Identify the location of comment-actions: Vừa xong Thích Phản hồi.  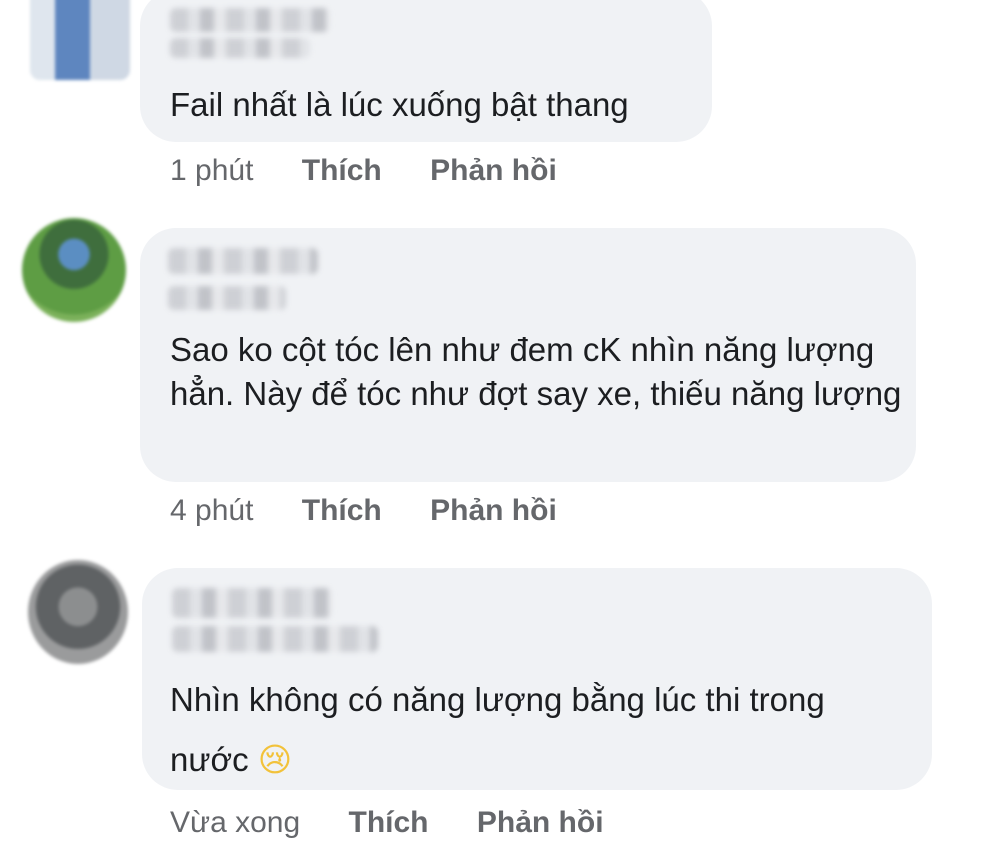
(387, 823).